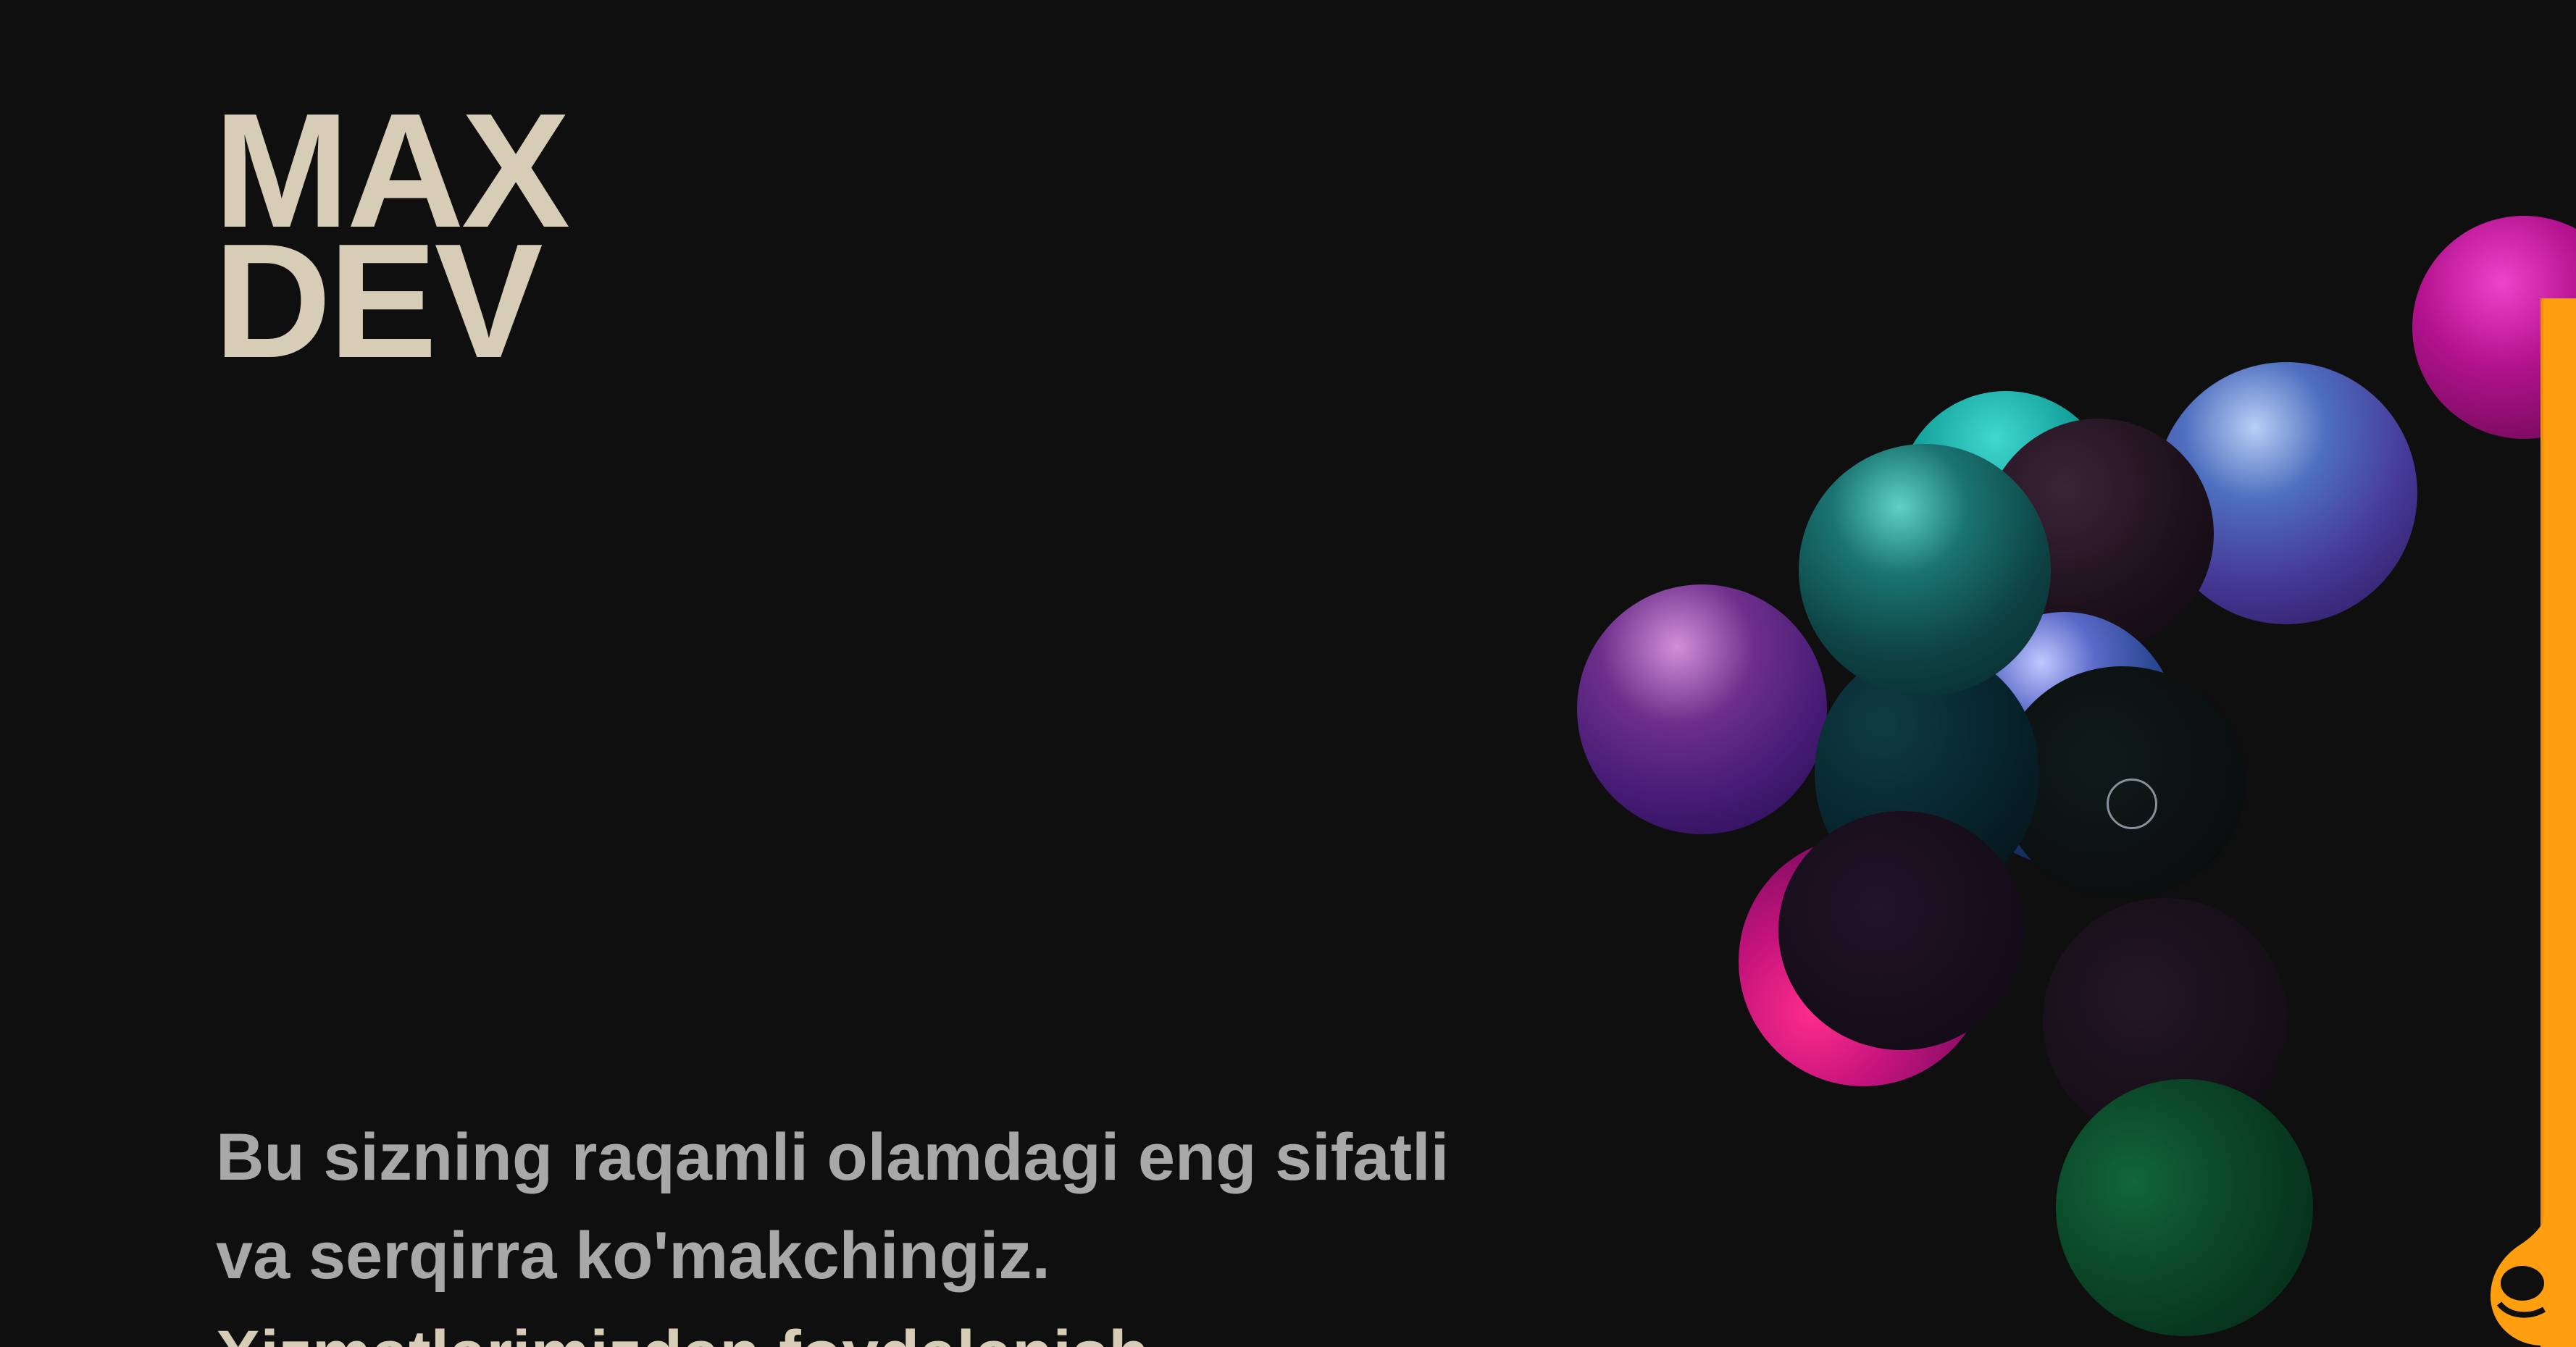  Describe the element at coordinates (2184, 1207) in the screenshot. I see `dark-green-sphere` at that location.